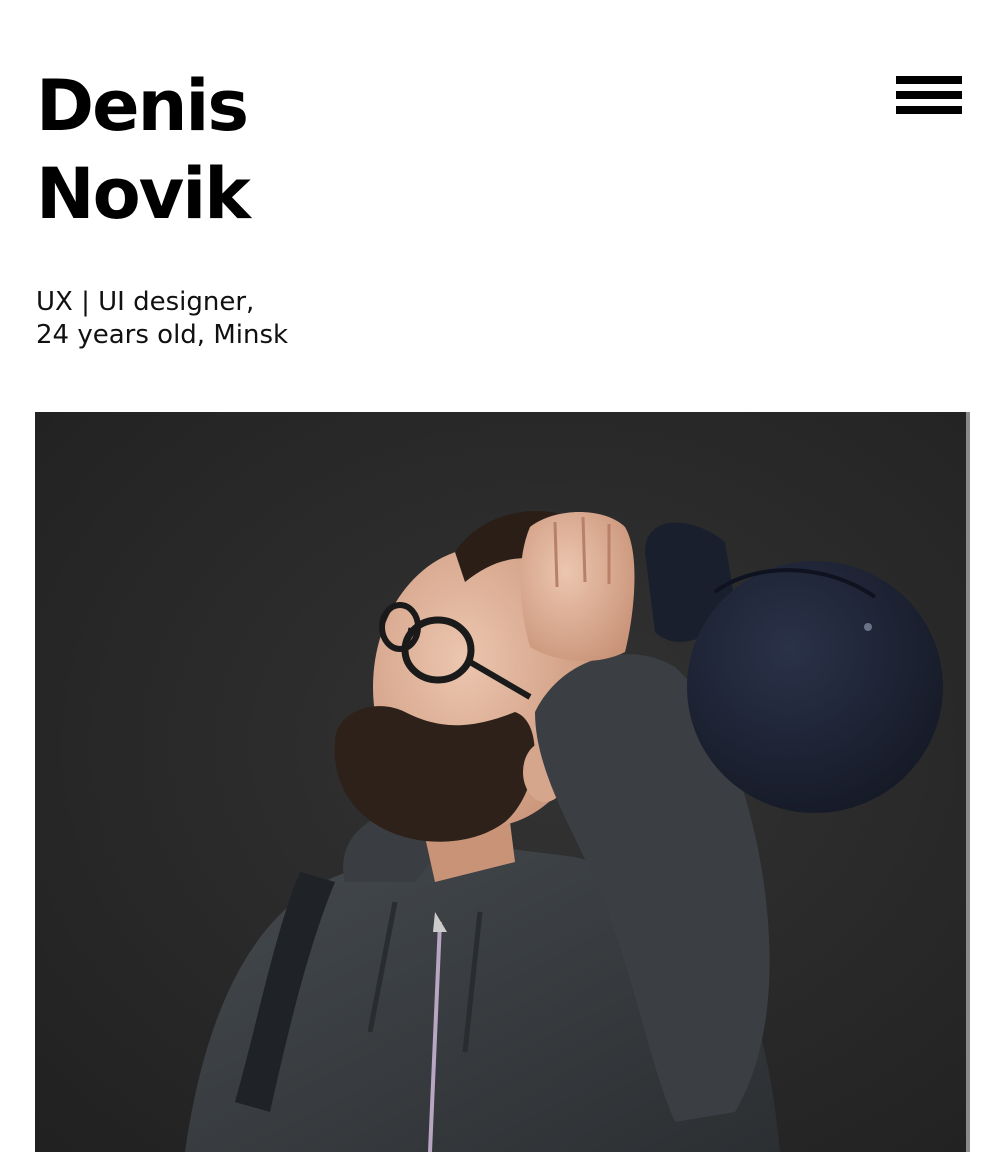 This screenshot has width=999, height=1152. I want to click on hamburger-menu-icon, so click(929, 96).